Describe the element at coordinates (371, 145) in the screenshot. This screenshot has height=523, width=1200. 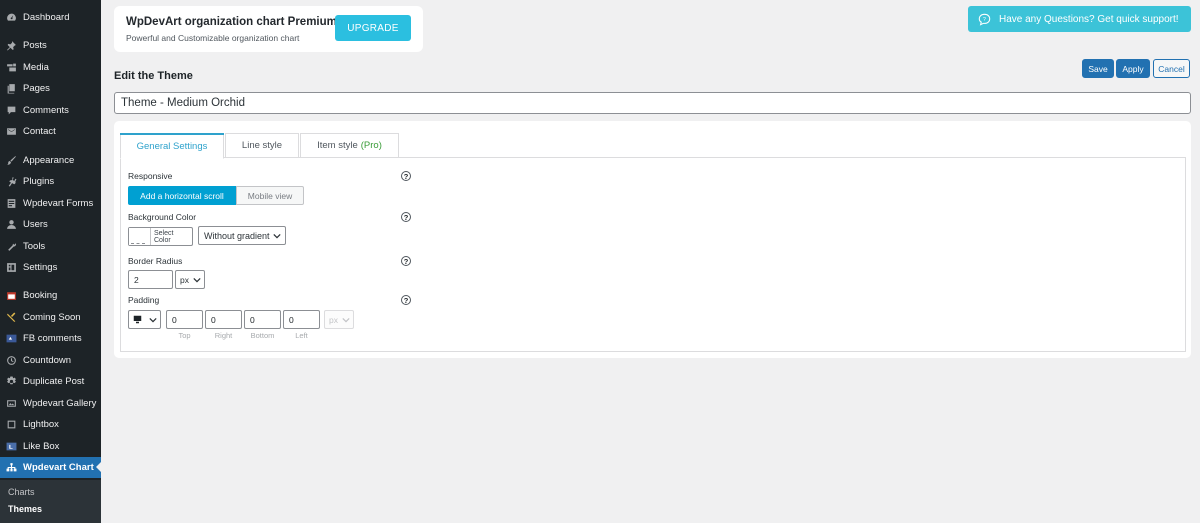
I see `pro-badge: (Pro)` at that location.